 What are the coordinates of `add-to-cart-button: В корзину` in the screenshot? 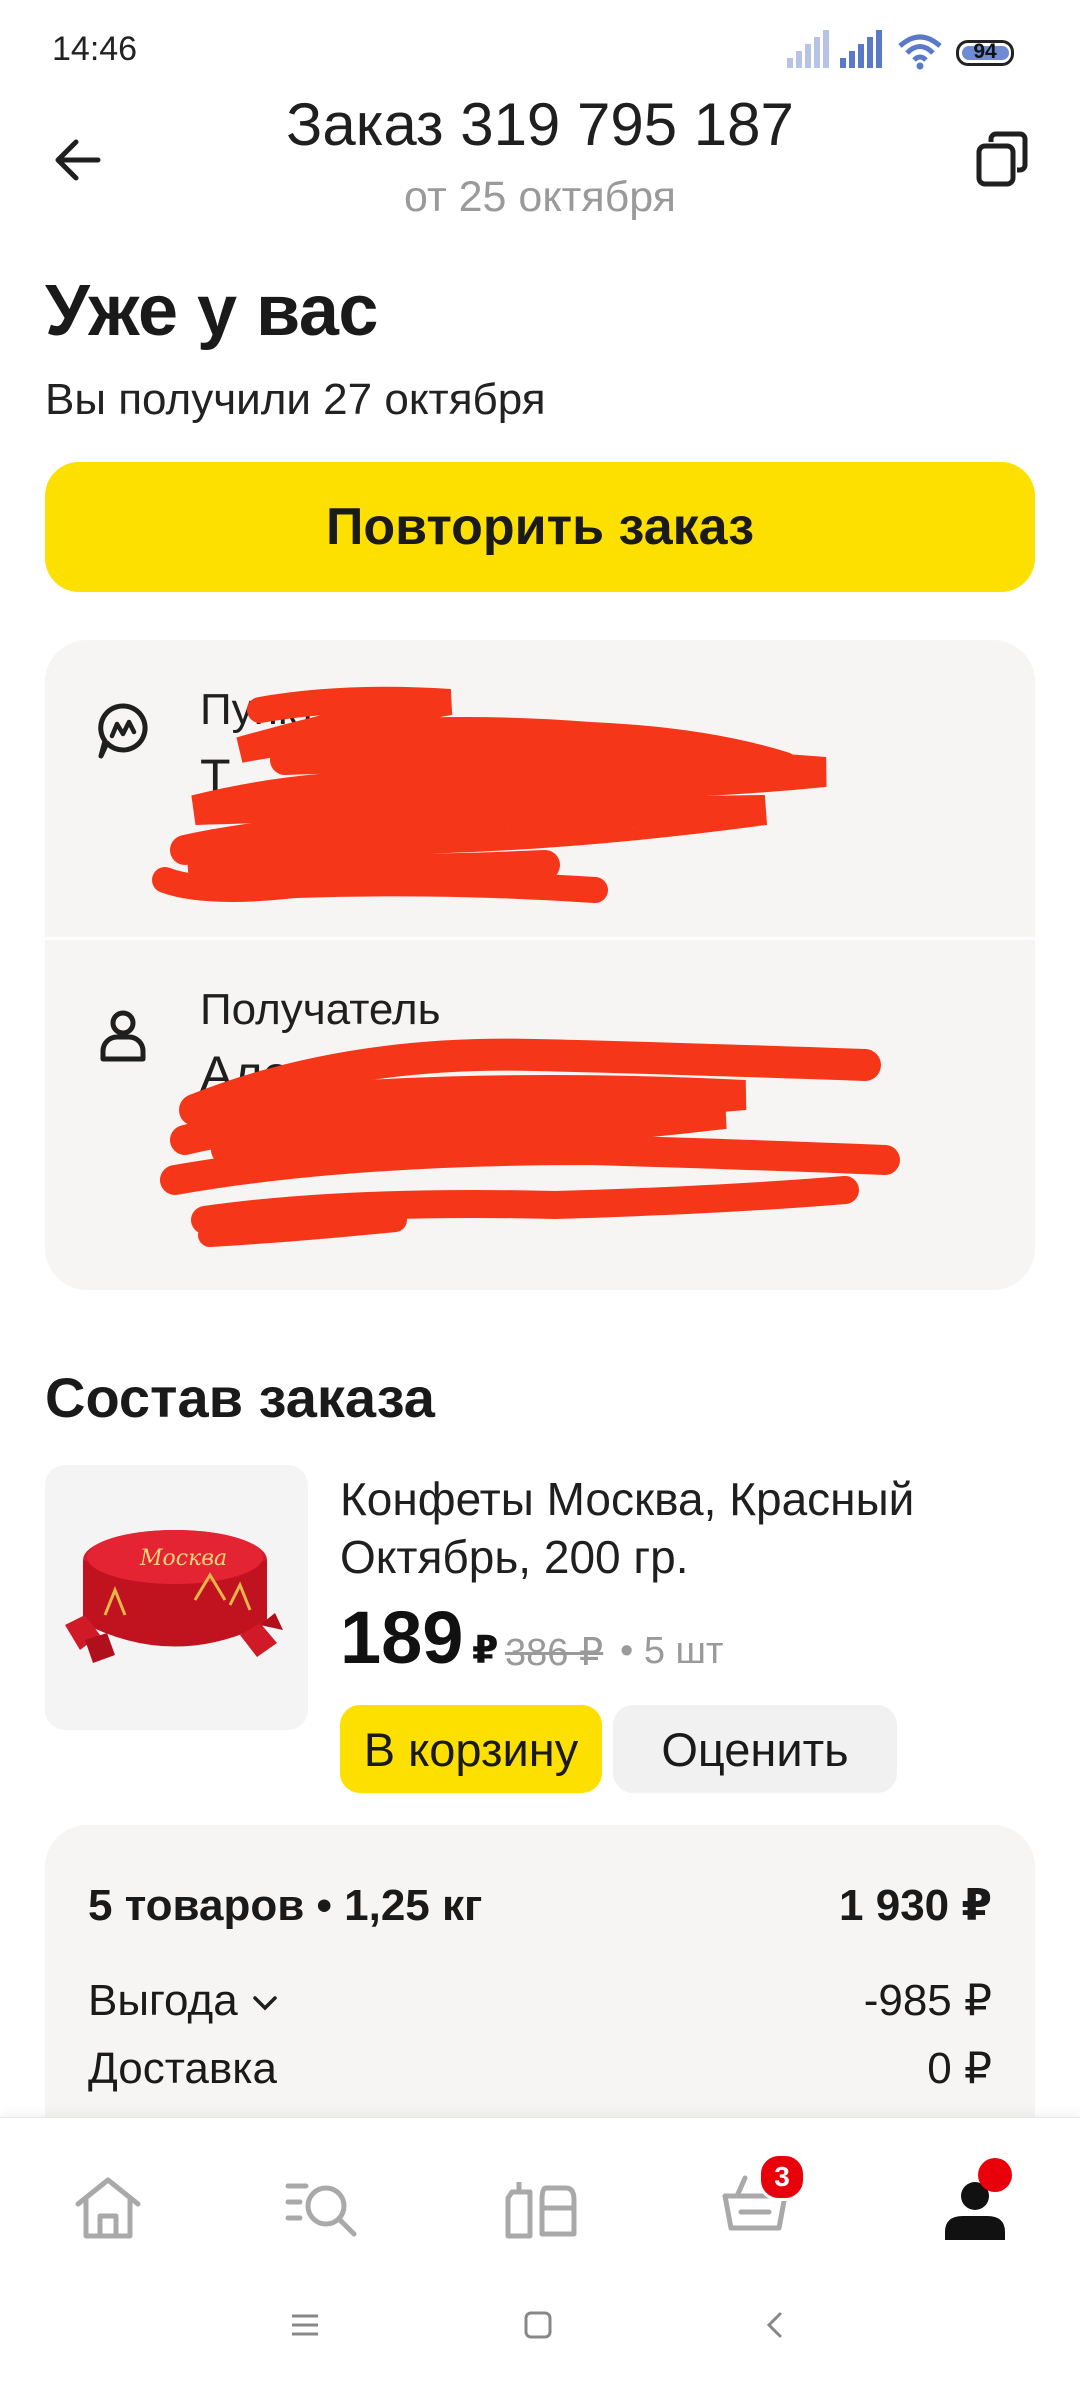 It's located at (471, 1749).